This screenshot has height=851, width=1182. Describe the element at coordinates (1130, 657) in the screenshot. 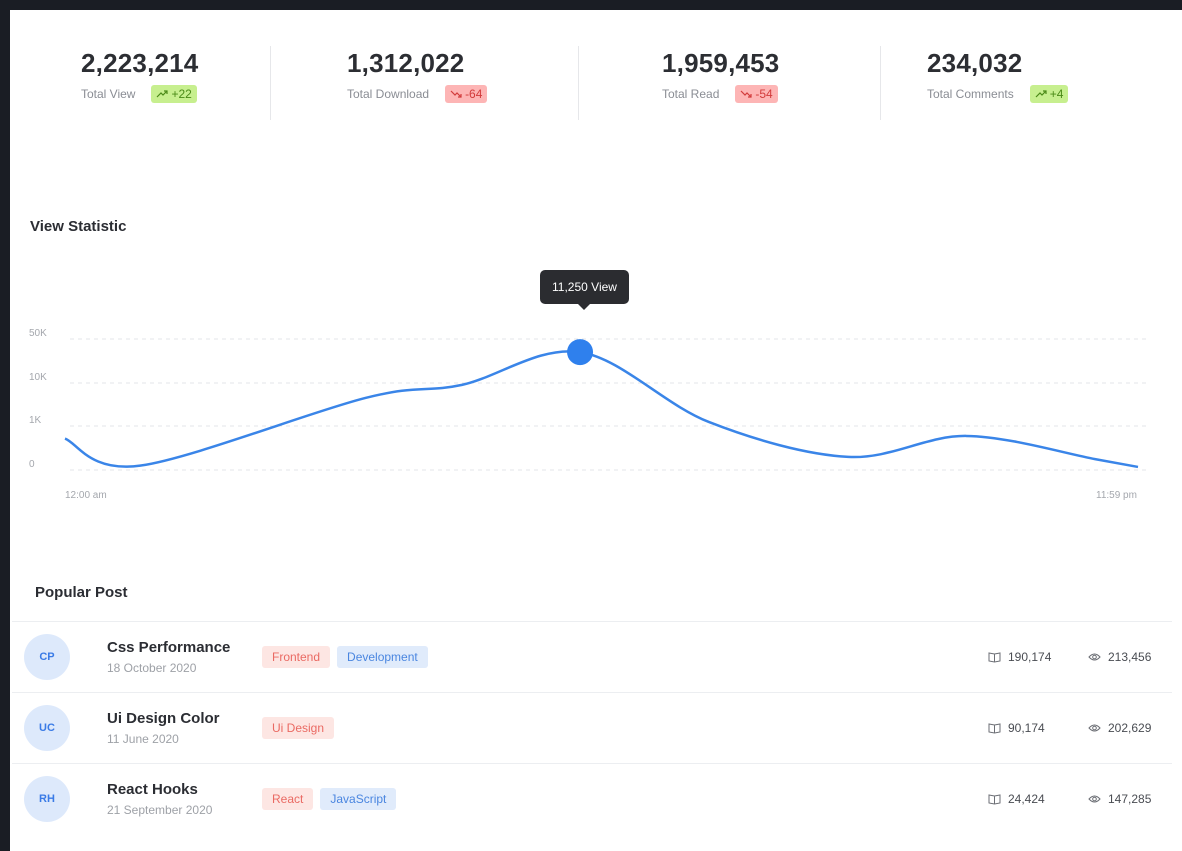

I see `views-count: 213,456` at that location.